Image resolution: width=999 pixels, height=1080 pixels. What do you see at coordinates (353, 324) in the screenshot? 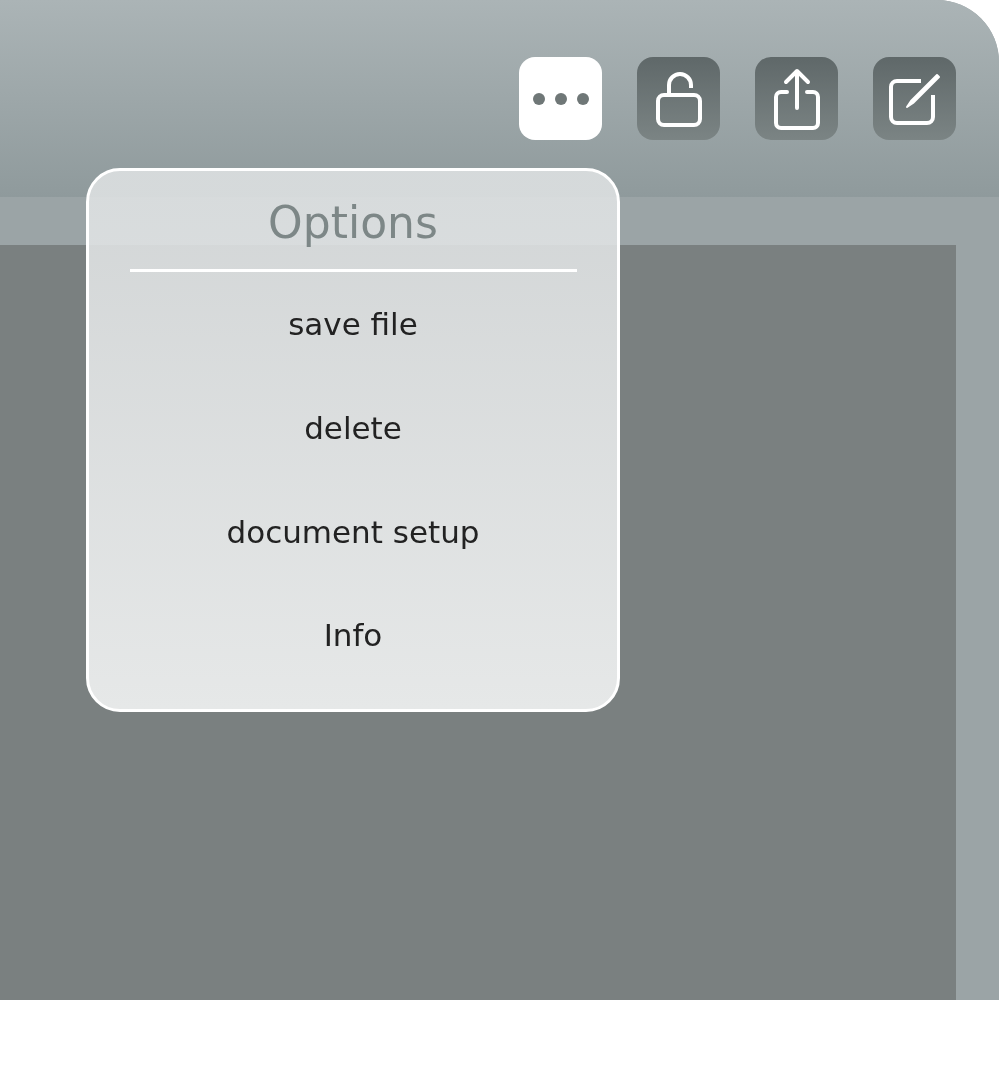
I see `menu-item: save file` at bounding box center [353, 324].